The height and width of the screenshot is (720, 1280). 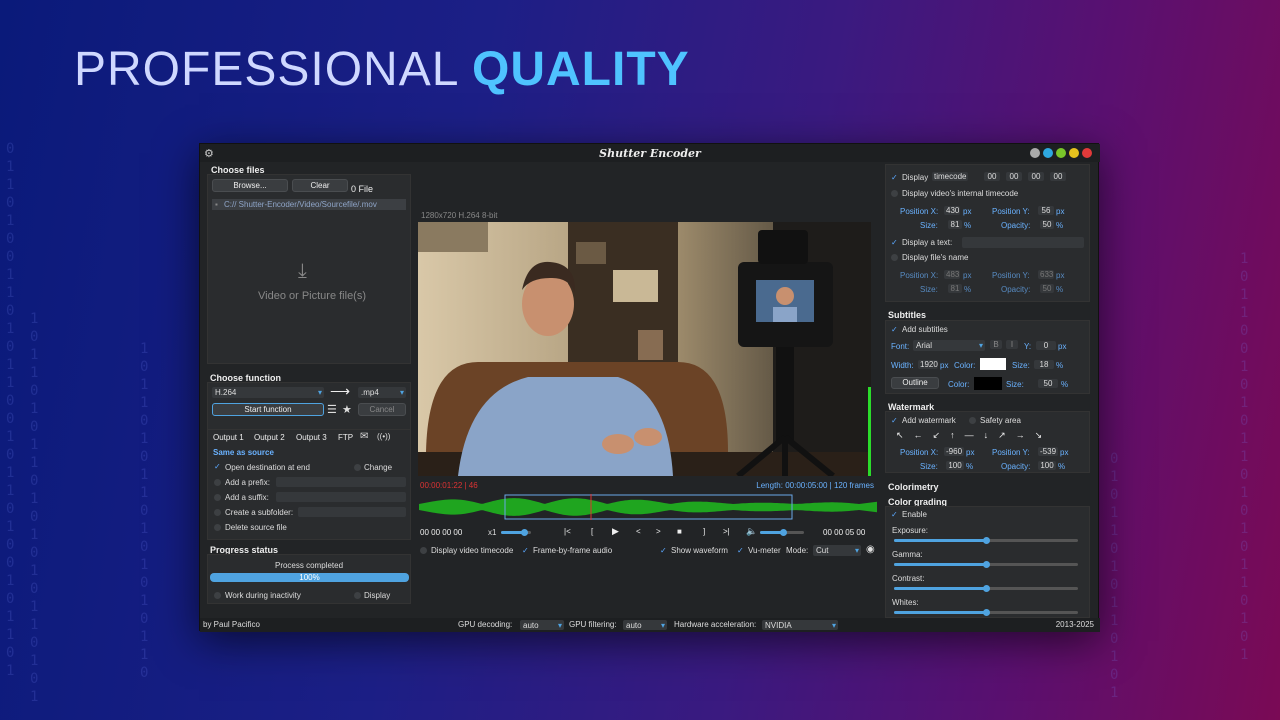 What do you see at coordinates (996, 344) in the screenshot?
I see `bold-toggle: B` at bounding box center [996, 344].